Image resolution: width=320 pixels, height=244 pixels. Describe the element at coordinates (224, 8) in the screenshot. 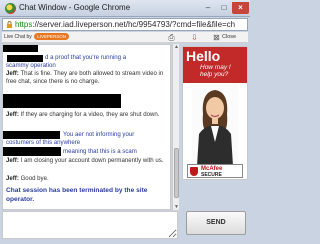

I see `maximize-button: □` at that location.